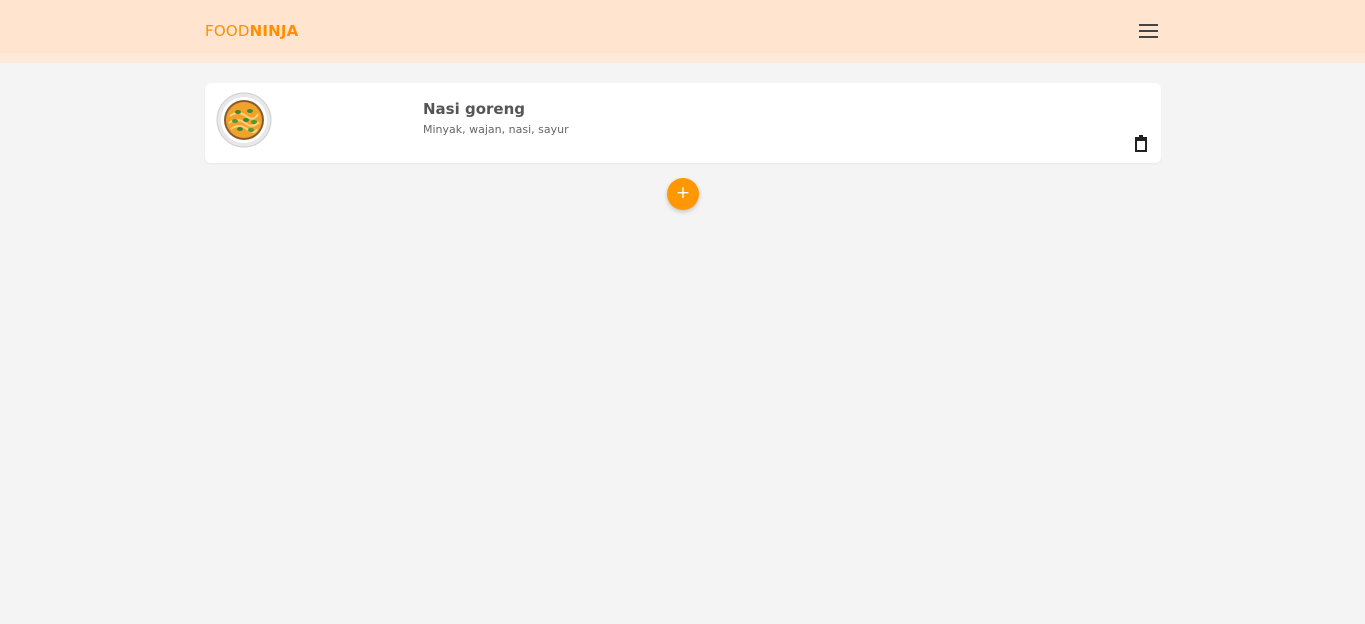 The height and width of the screenshot is (624, 1365). I want to click on noodle-bowl-icon, so click(244, 120).